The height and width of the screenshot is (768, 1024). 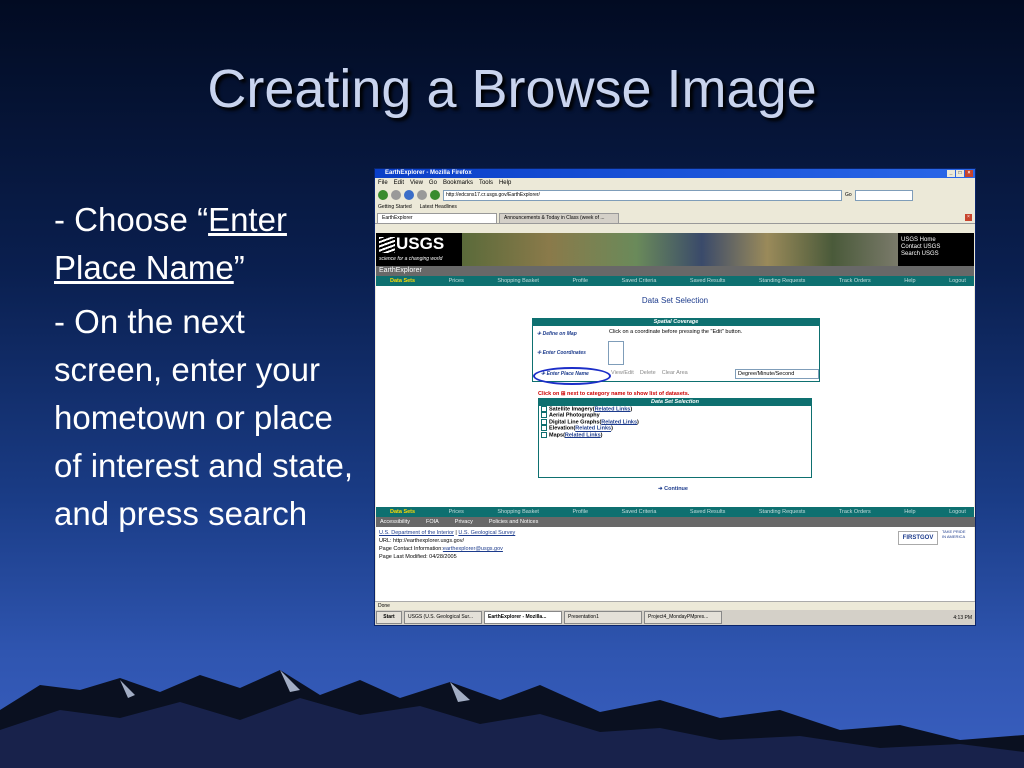 What do you see at coordinates (675, 434) in the screenshot?
I see `dataset-maps: Maps(Related Links)` at bounding box center [675, 434].